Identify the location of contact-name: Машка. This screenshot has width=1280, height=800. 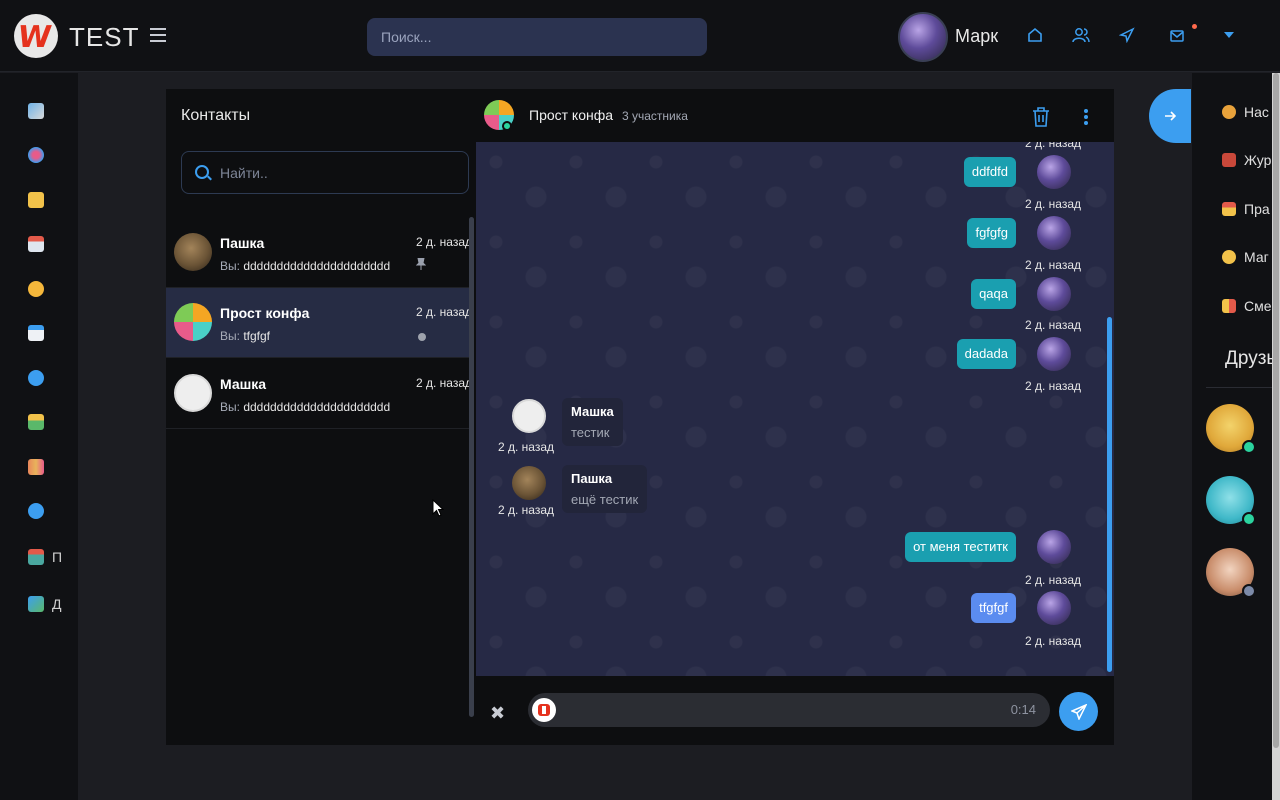
(243, 384).